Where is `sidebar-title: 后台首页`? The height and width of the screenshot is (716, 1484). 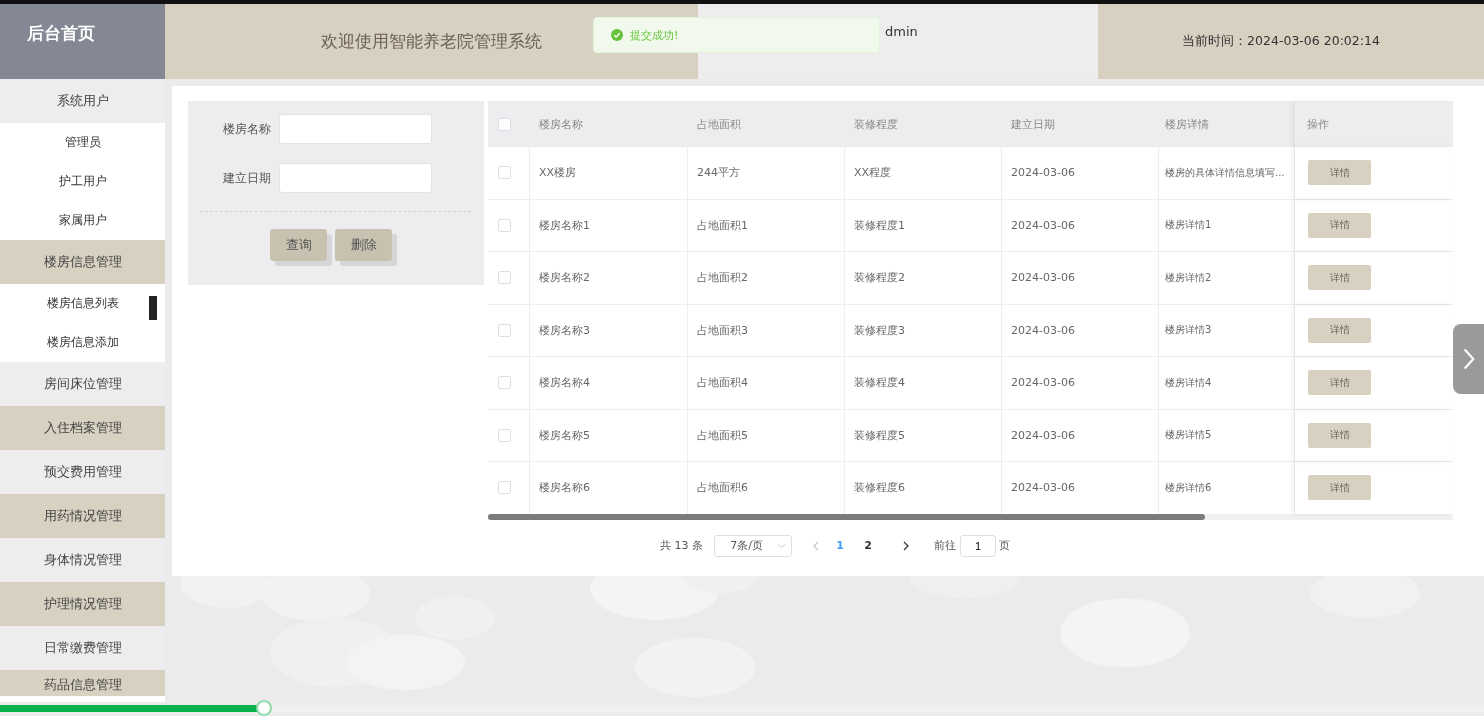 sidebar-title: 后台首页 is located at coordinates (82, 41).